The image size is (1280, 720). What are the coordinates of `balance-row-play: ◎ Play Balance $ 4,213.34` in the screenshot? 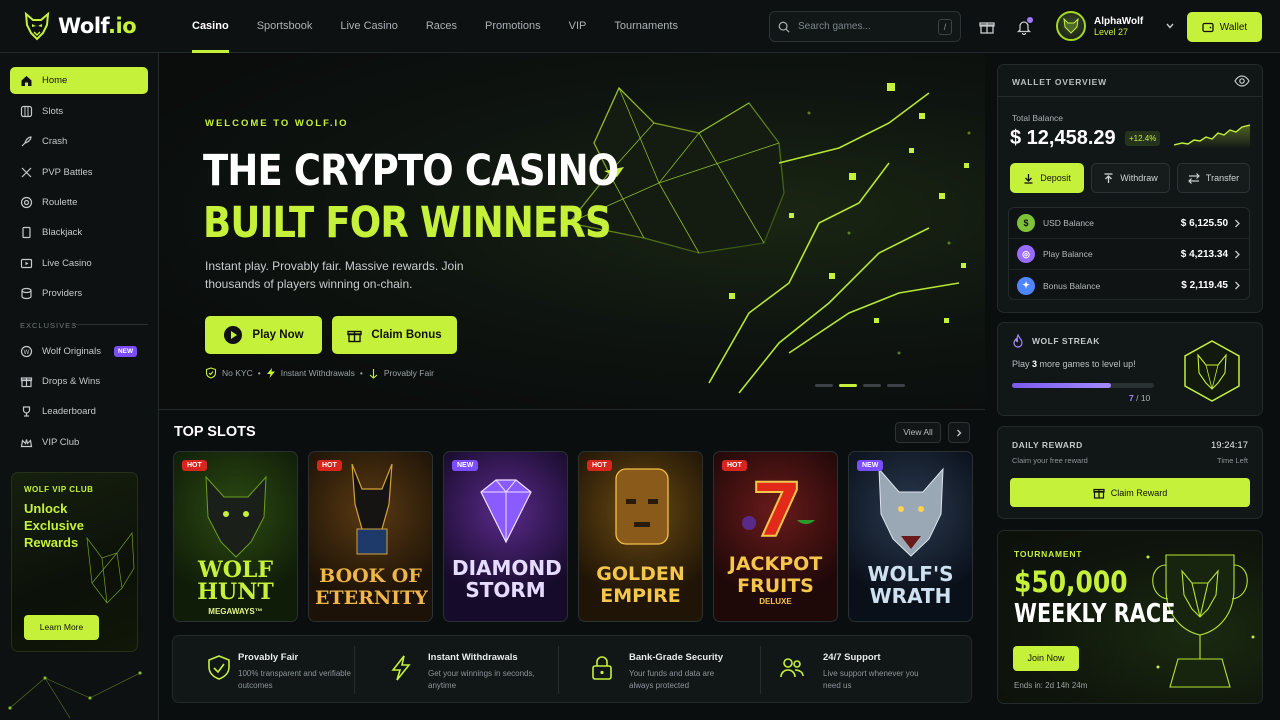 It's located at (1129, 254).